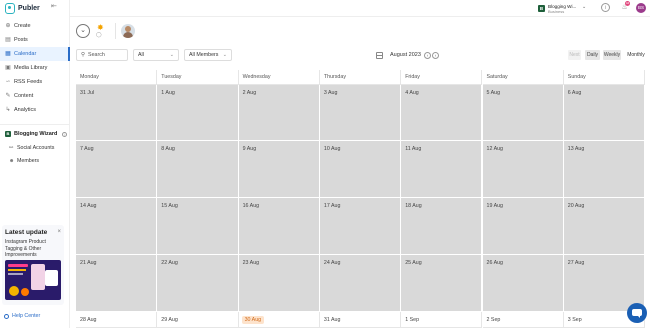 The height and width of the screenshot is (328, 650). I want to click on calendar-date-label: 21 Aug, so click(88, 263).